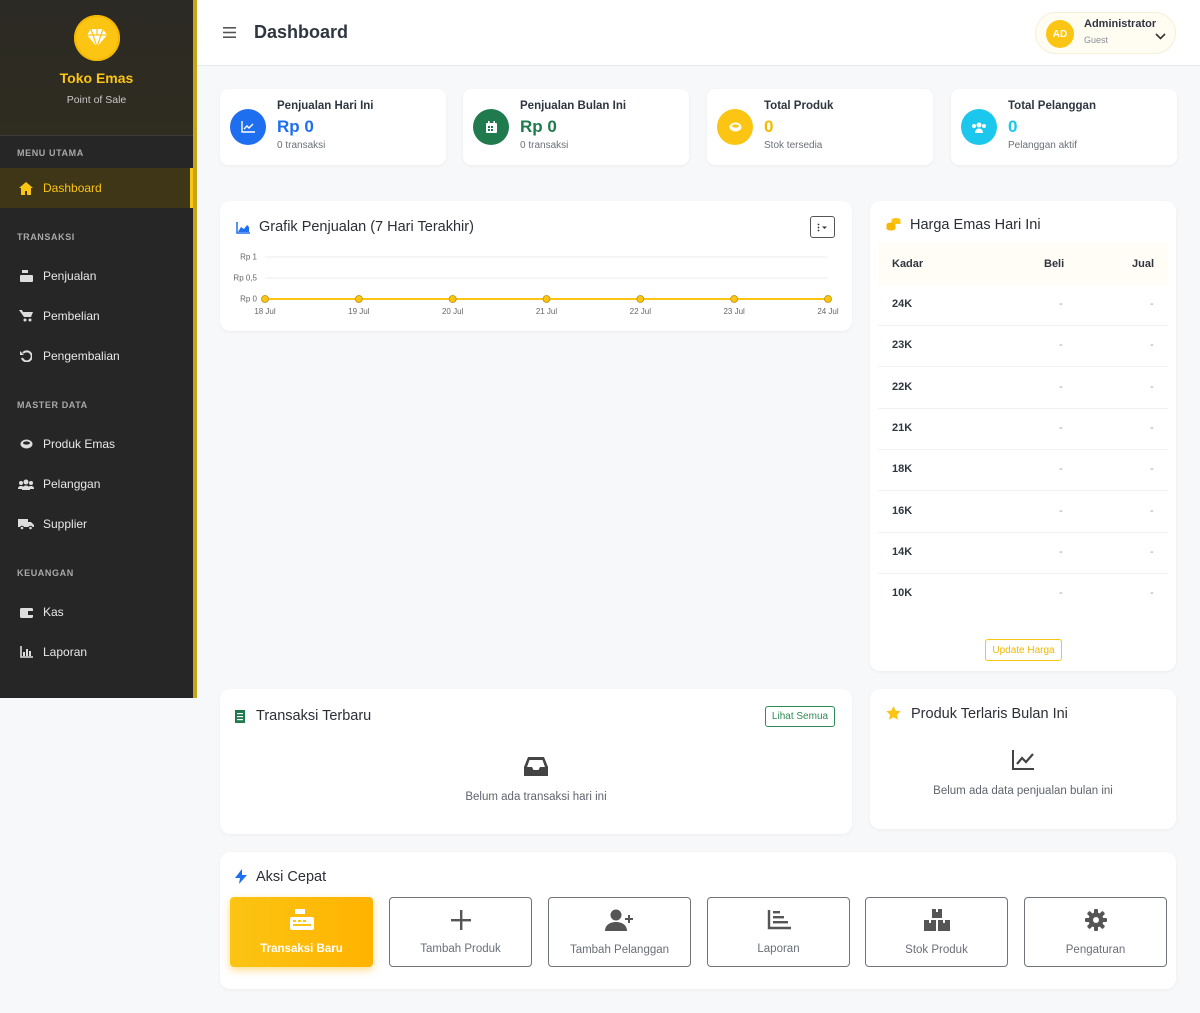  I want to click on sidebar-item-supplier: Supplier, so click(96, 524).